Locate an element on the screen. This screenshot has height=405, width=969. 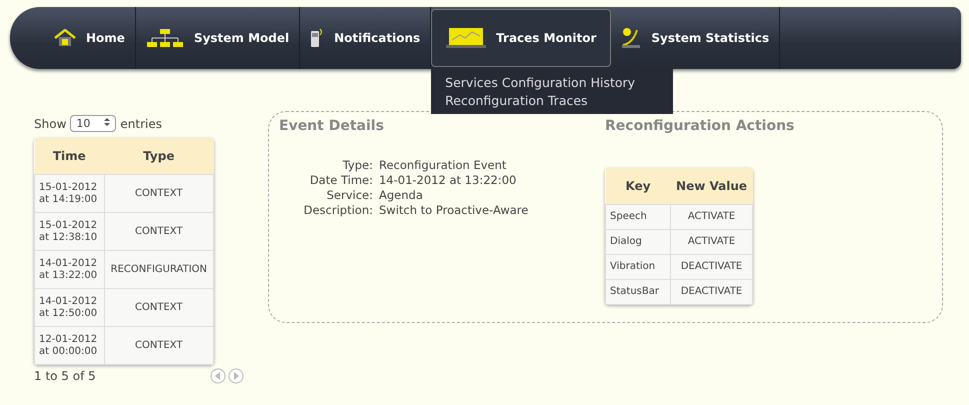
table-cell: Vibration is located at coordinates (638, 267).